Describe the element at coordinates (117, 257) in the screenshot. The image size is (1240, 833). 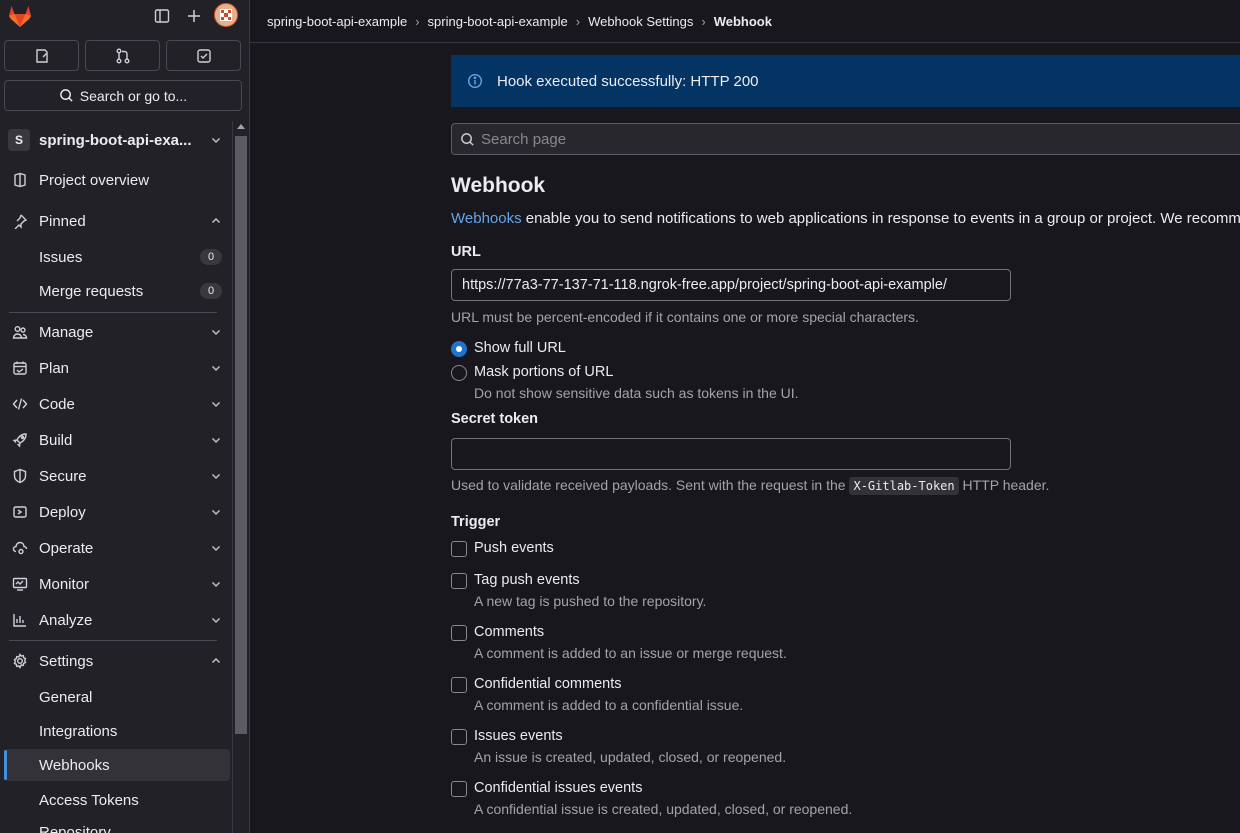
I see `sidebar-item-issues: Issues 0` at that location.